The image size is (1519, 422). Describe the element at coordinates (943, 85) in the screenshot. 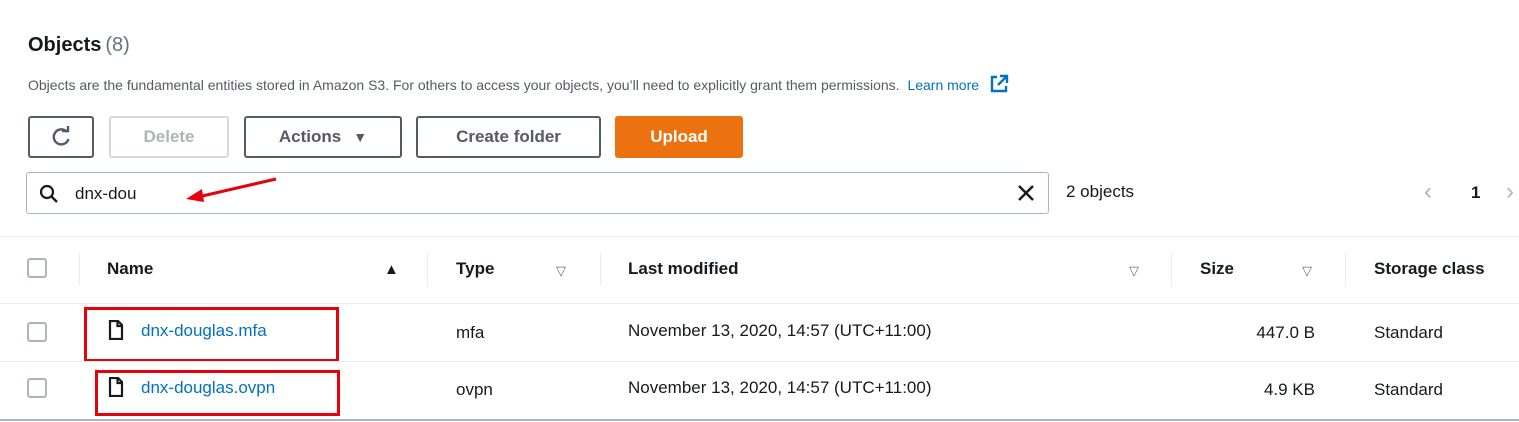

I see `learn-more-link: Learn more` at that location.